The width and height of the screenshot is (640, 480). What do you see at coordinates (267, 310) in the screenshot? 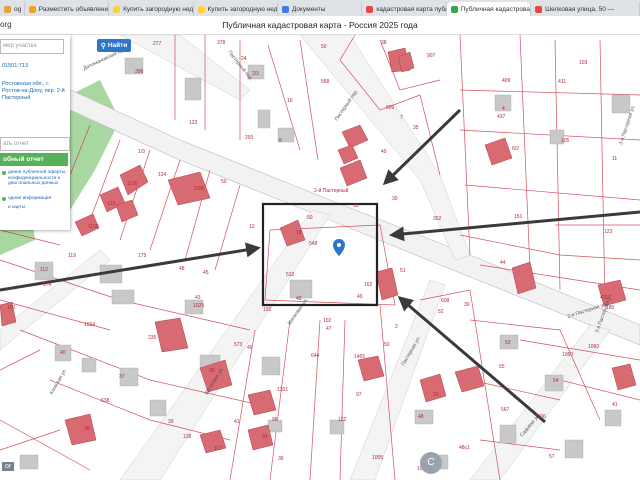
I see `parcel-number-label: 192` at bounding box center [267, 310].